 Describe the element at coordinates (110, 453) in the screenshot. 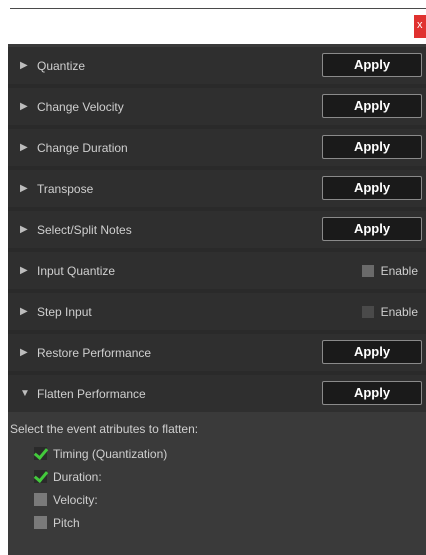

I see `option-label: Timing (Quantization)` at that location.